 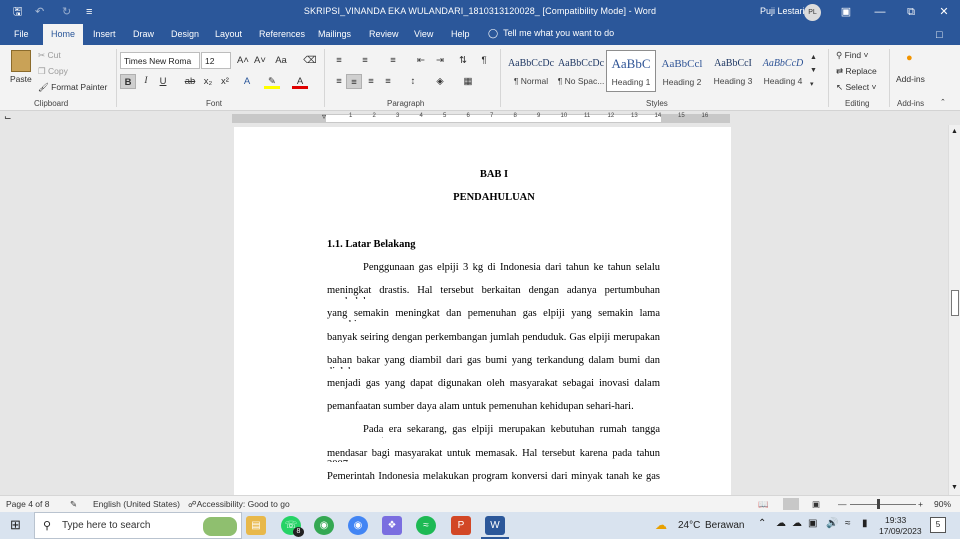 What do you see at coordinates (392, 525) in the screenshot?
I see `app-icon: ❖` at bounding box center [392, 525].